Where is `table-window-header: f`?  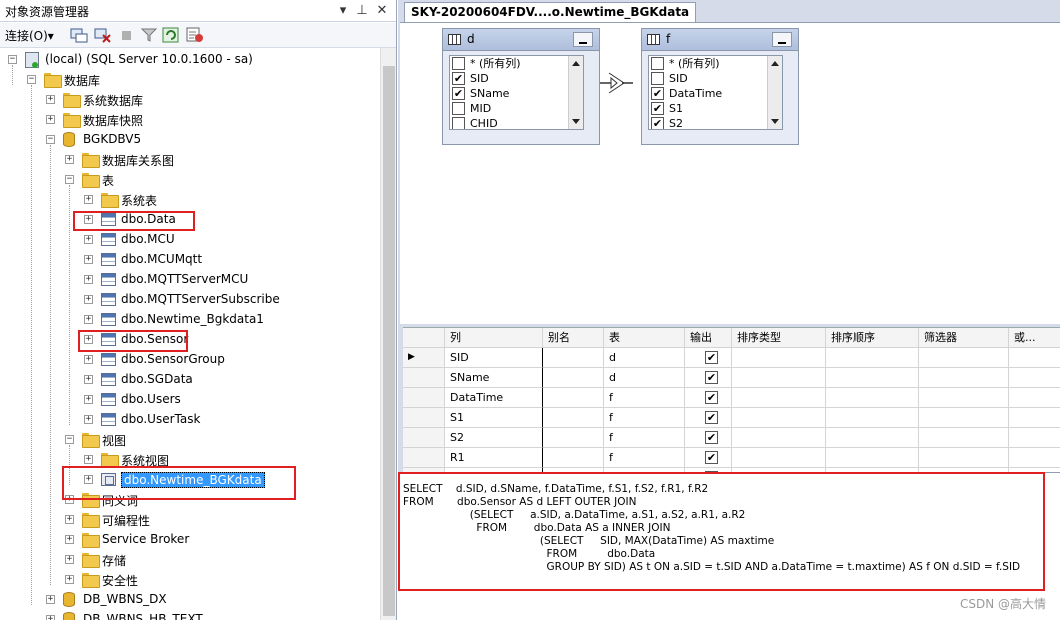
table-window-header: f is located at coordinates (720, 40).